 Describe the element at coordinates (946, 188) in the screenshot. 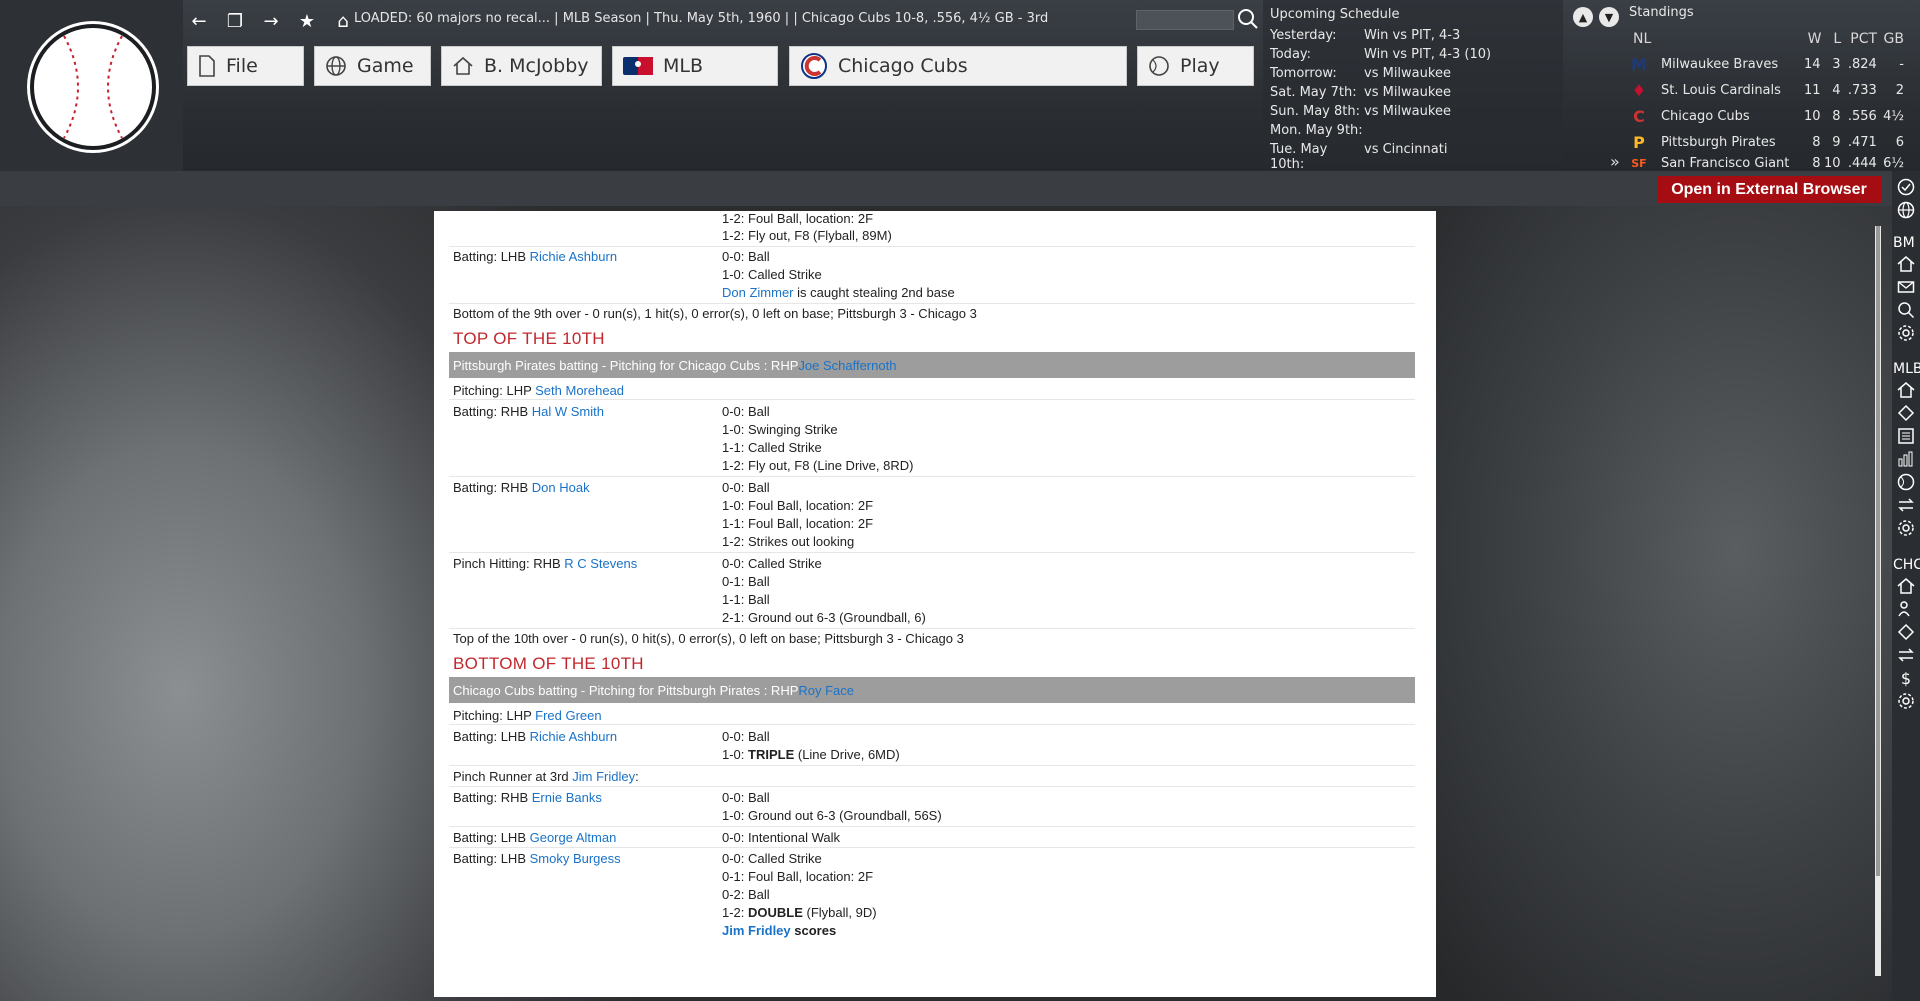

I see `secondary-toolbar` at that location.